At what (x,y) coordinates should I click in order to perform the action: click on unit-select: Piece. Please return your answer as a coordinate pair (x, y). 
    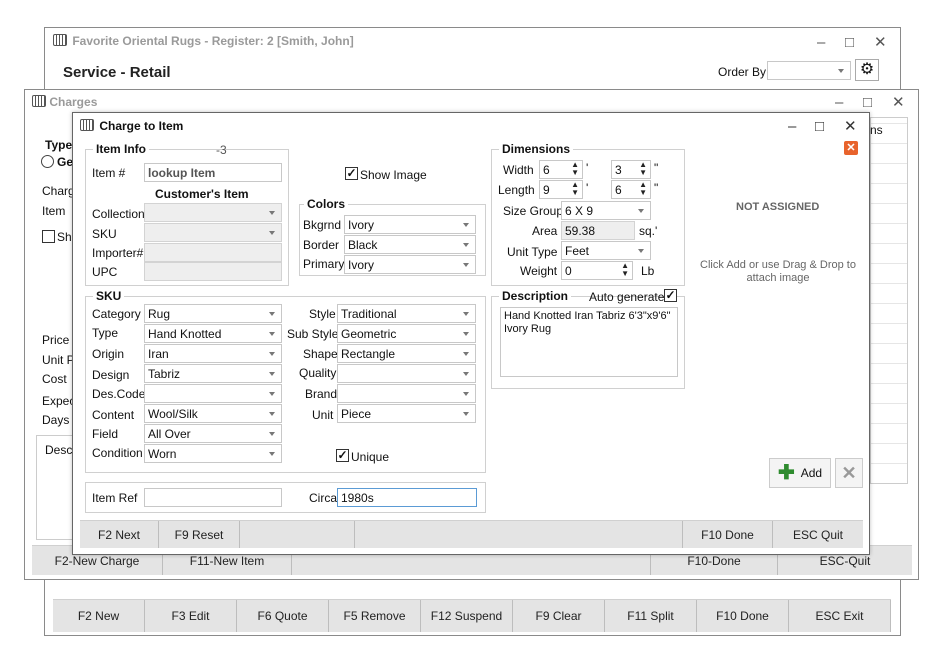
    Looking at the image, I should click on (406, 413).